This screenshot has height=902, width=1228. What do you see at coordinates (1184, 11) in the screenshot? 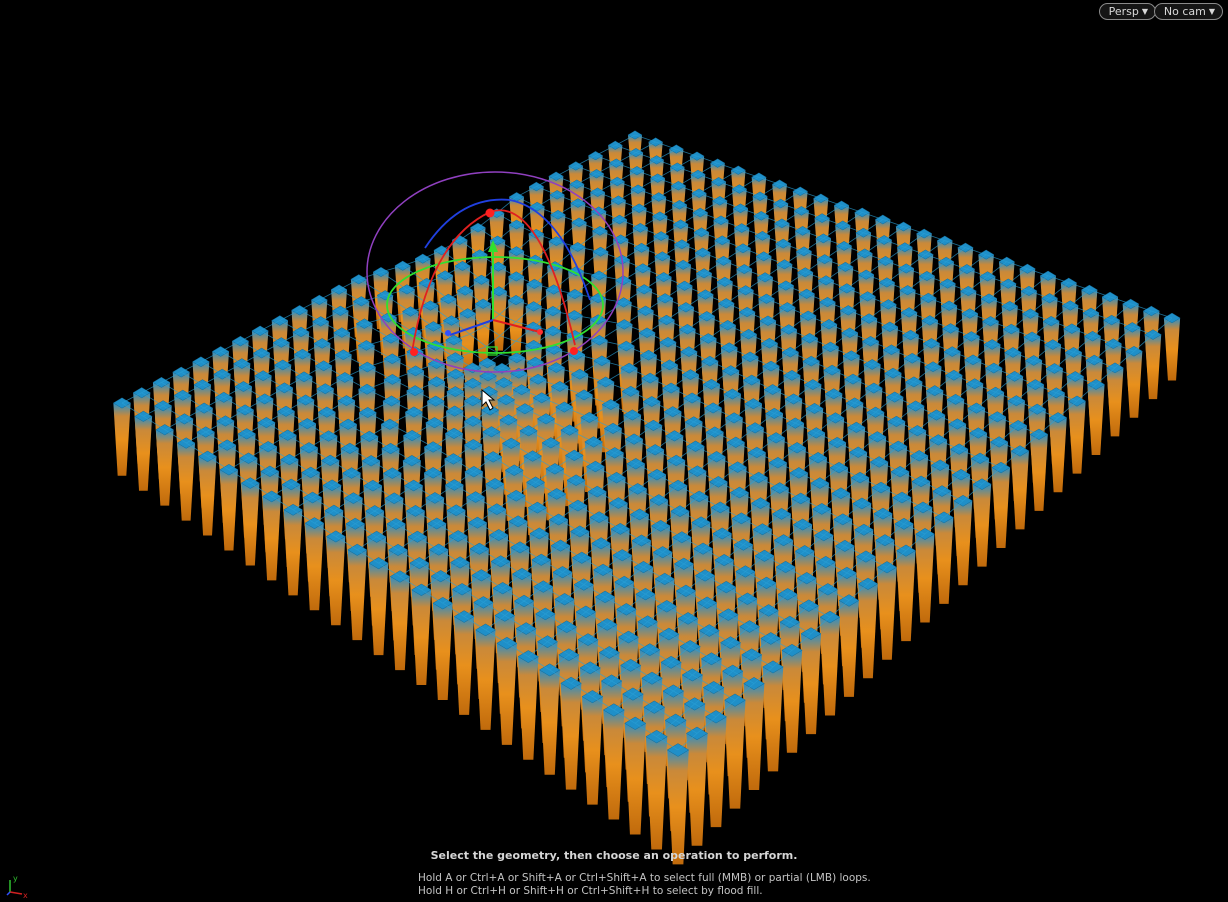
I see `camera-select-label: No cam` at bounding box center [1184, 11].